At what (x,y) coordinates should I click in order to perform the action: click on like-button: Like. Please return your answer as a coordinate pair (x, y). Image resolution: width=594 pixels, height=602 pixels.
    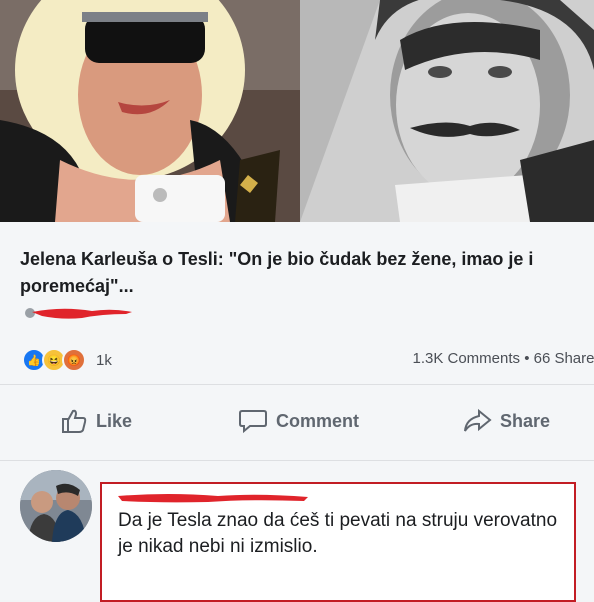
    Looking at the image, I should click on (96, 421).